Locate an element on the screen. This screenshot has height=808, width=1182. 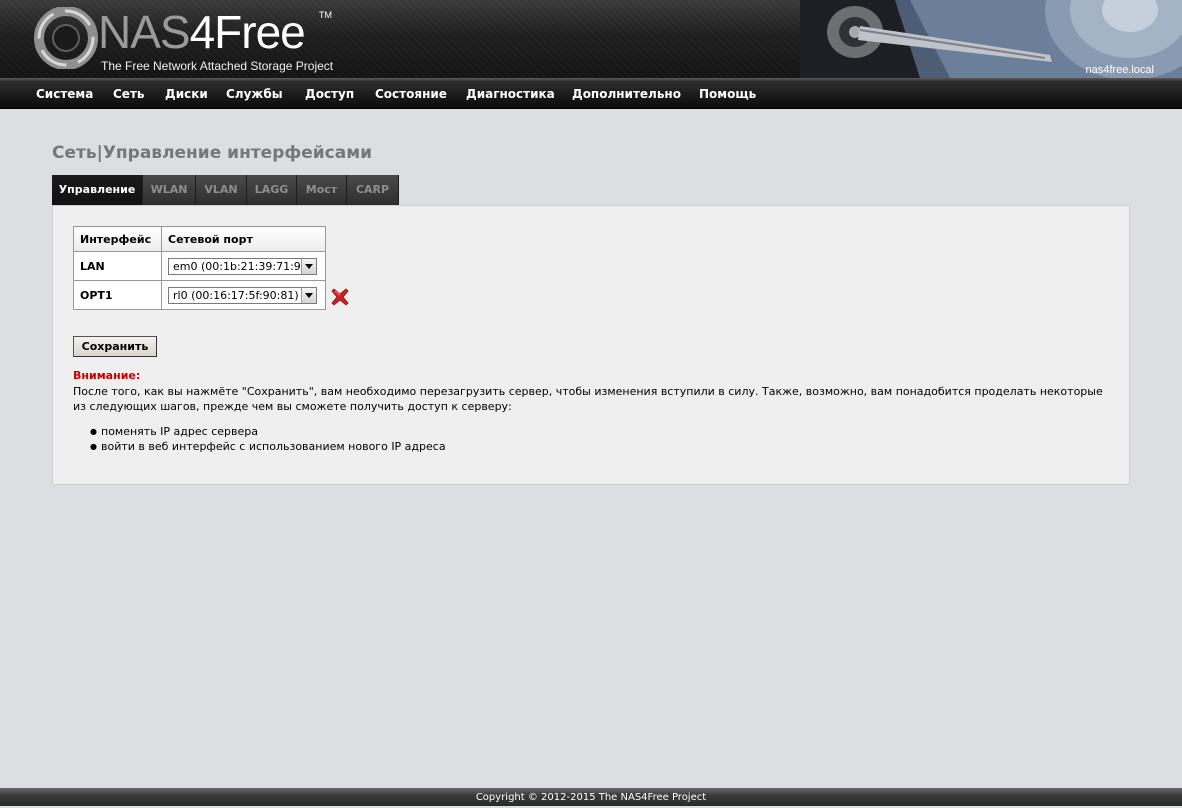
table-row: OPT1 rl0 (00:16:17:5f:90:81) is located at coordinates (199, 295).